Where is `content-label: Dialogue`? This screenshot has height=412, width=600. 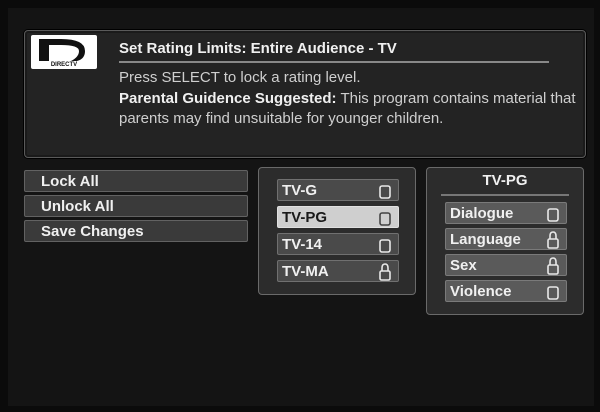 content-label: Dialogue is located at coordinates (482, 213).